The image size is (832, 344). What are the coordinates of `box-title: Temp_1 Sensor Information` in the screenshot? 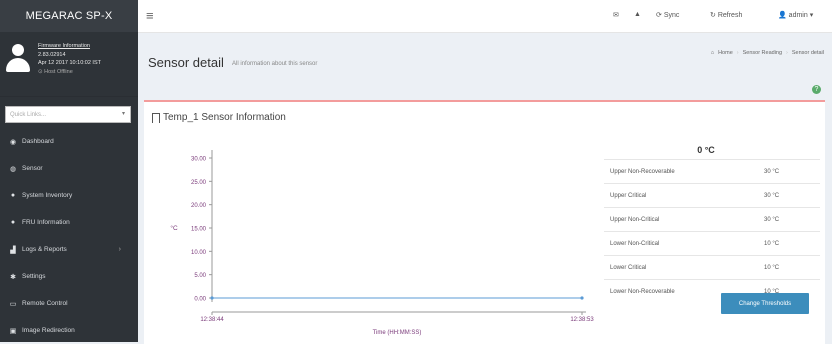 It's located at (219, 117).